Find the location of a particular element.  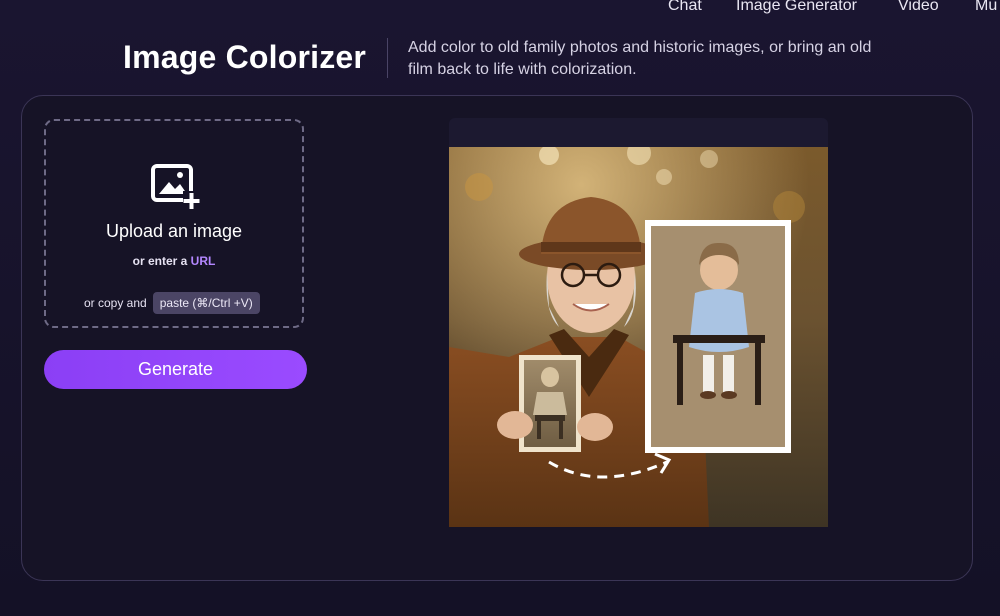

generate-button: Generate is located at coordinates (175, 369).